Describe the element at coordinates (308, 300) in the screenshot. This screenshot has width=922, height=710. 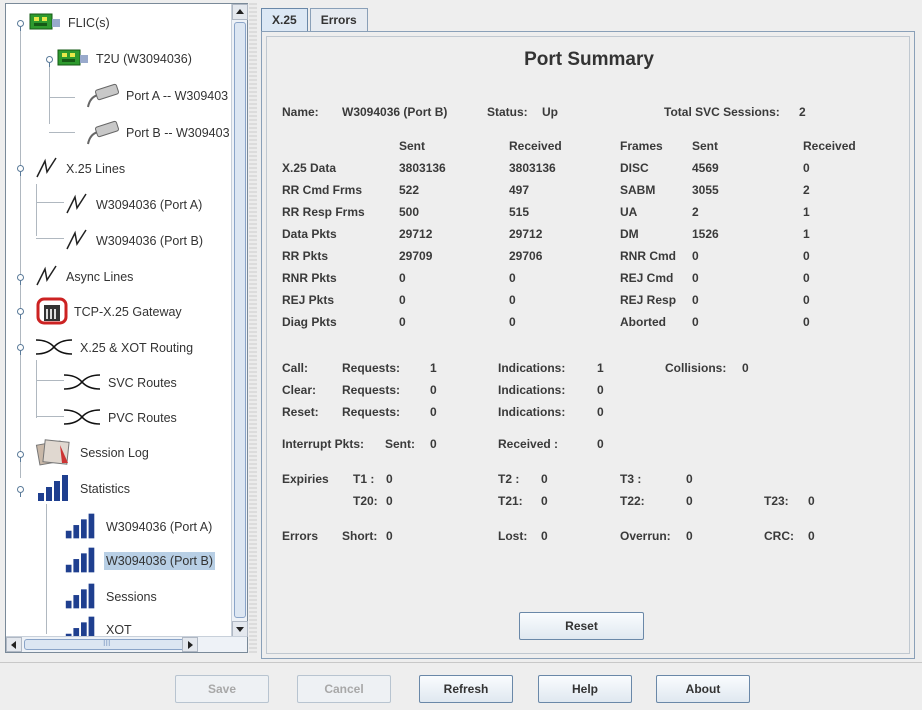
I see `row-label: REJ Pkts` at that location.